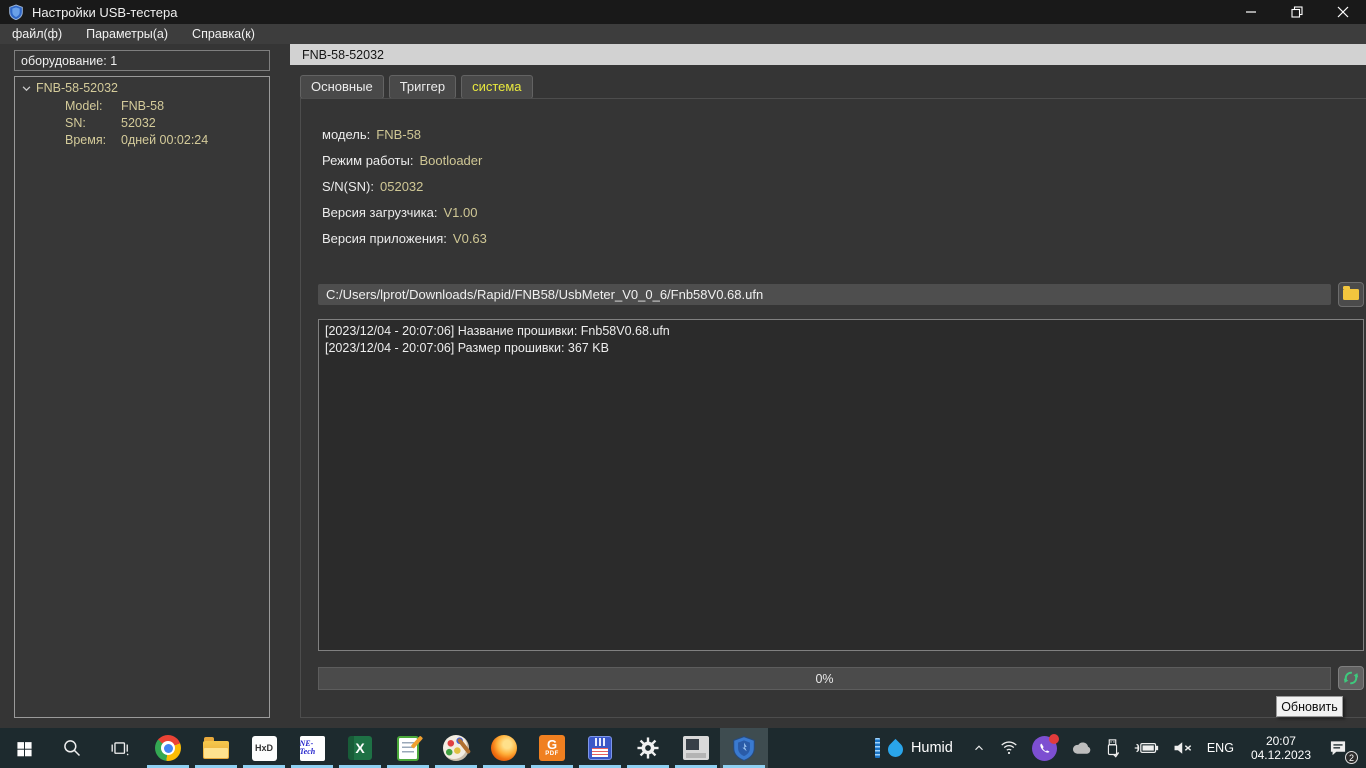 This screenshot has width=1366, height=768. Describe the element at coordinates (1351, 757) in the screenshot. I see `notification-count-badge: 2` at that location.